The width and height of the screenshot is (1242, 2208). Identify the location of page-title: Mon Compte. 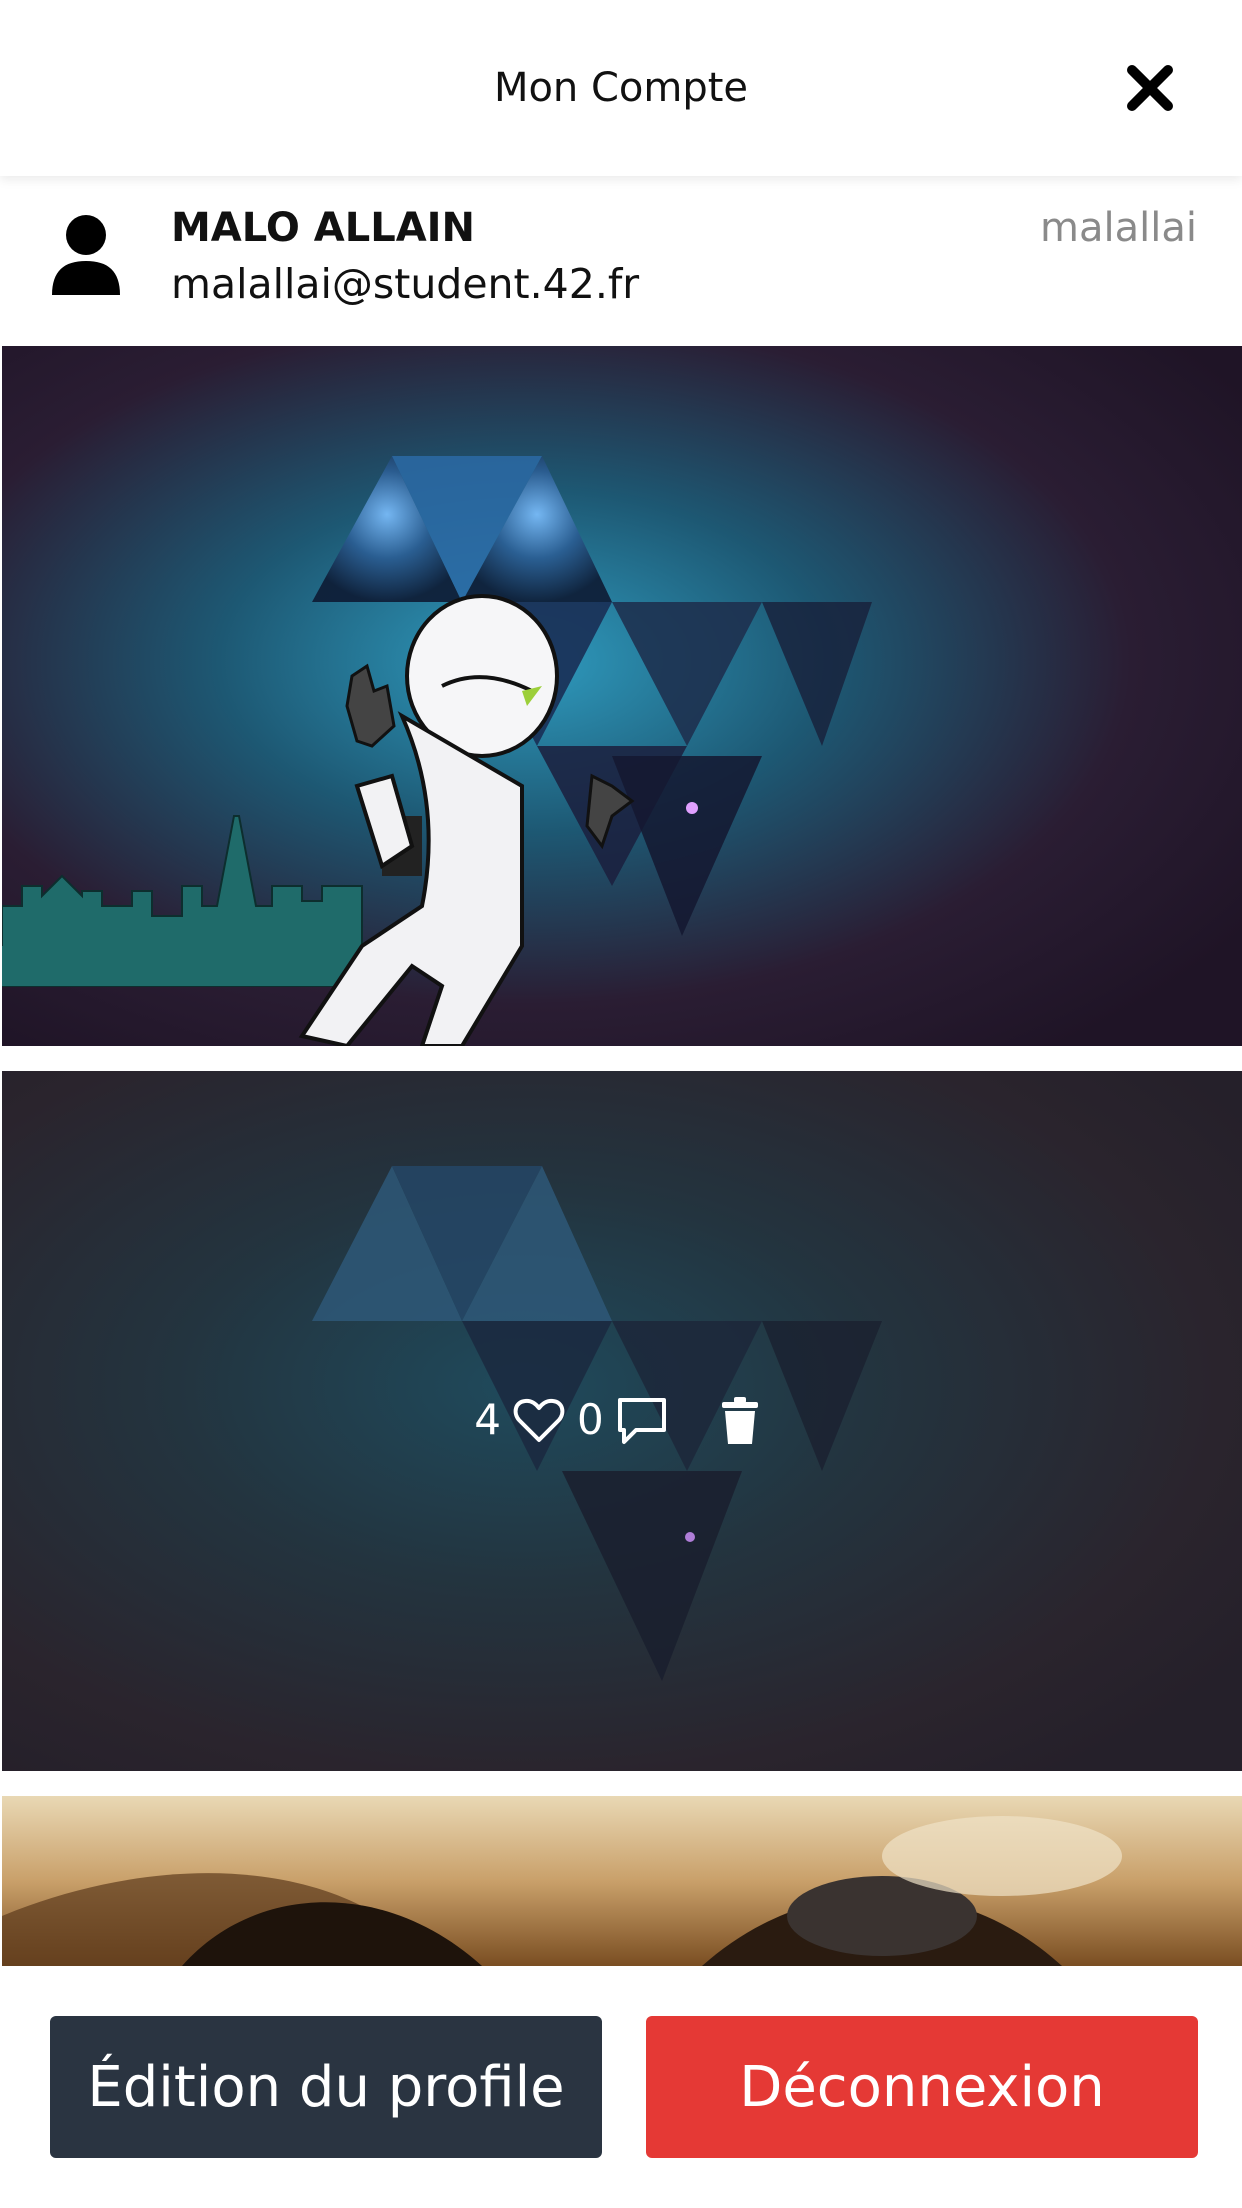
(621, 88).